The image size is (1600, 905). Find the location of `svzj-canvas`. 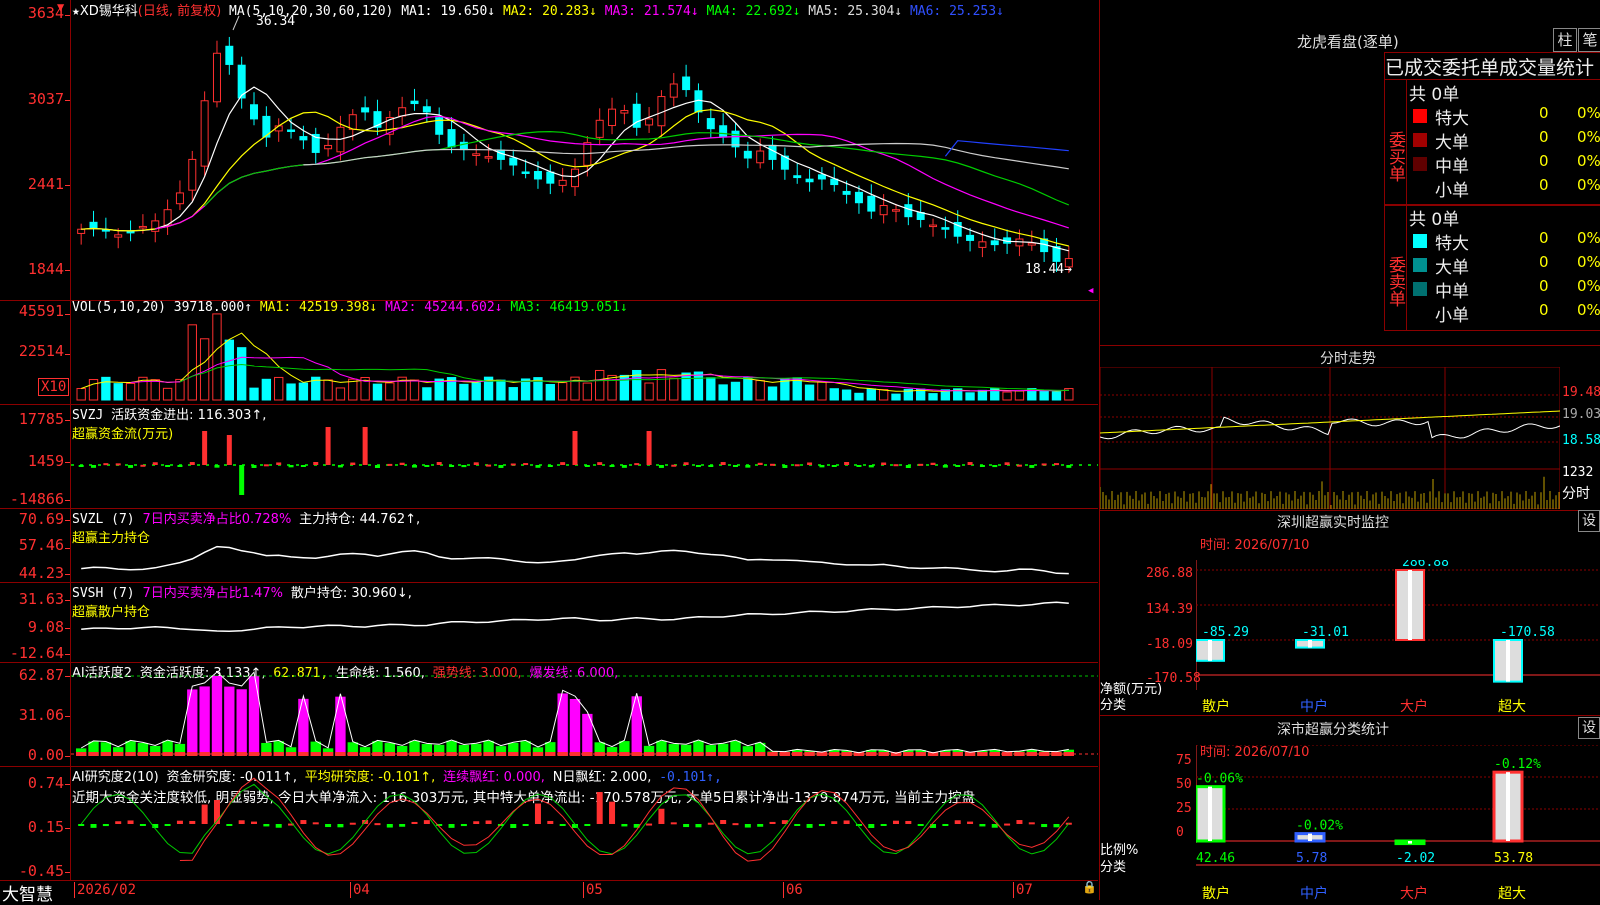

svzj-canvas is located at coordinates (584, 456).